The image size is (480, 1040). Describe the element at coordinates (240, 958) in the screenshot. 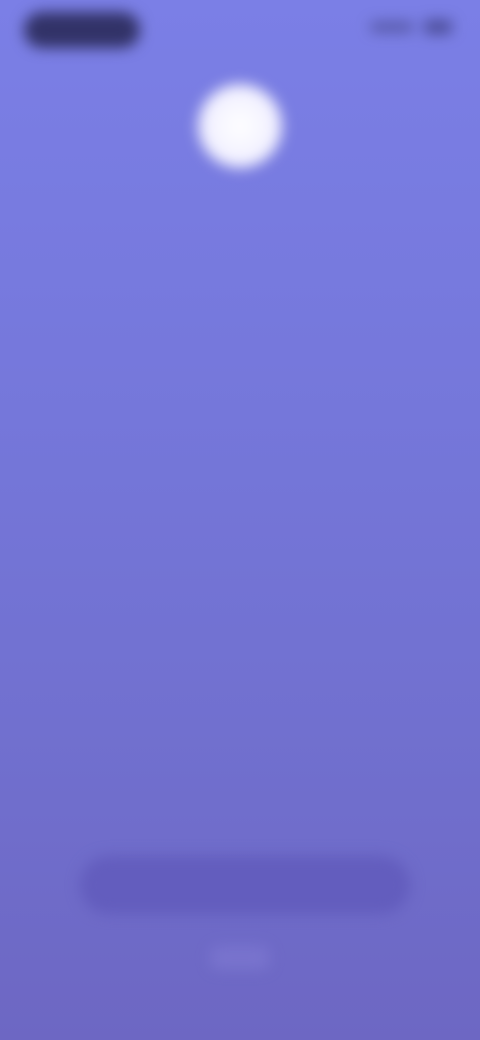

I see `secondary-link` at that location.